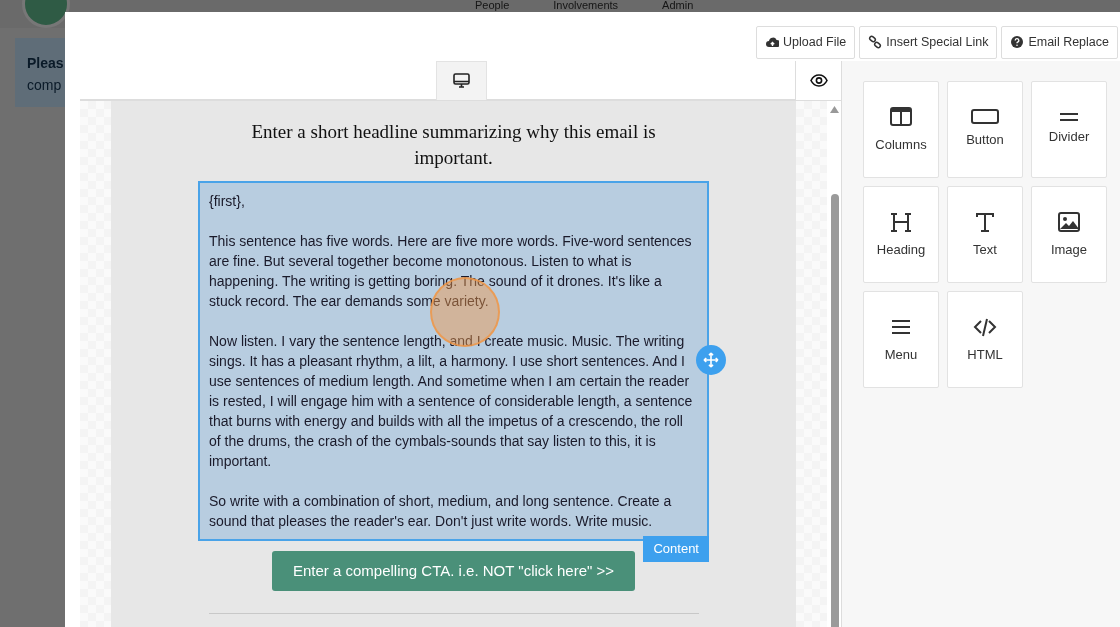 The height and width of the screenshot is (627, 1120). Describe the element at coordinates (1069, 221) in the screenshot. I see `image-icon` at that location.